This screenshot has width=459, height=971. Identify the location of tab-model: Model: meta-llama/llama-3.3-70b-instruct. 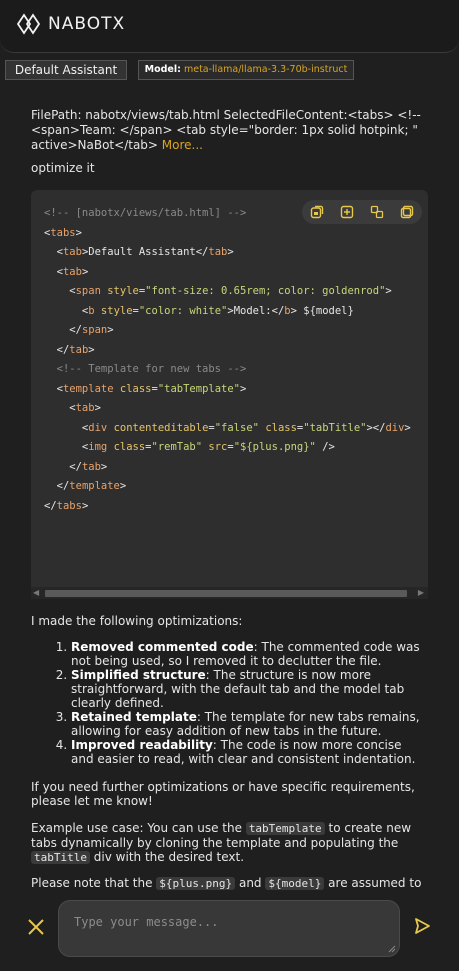
(246, 70).